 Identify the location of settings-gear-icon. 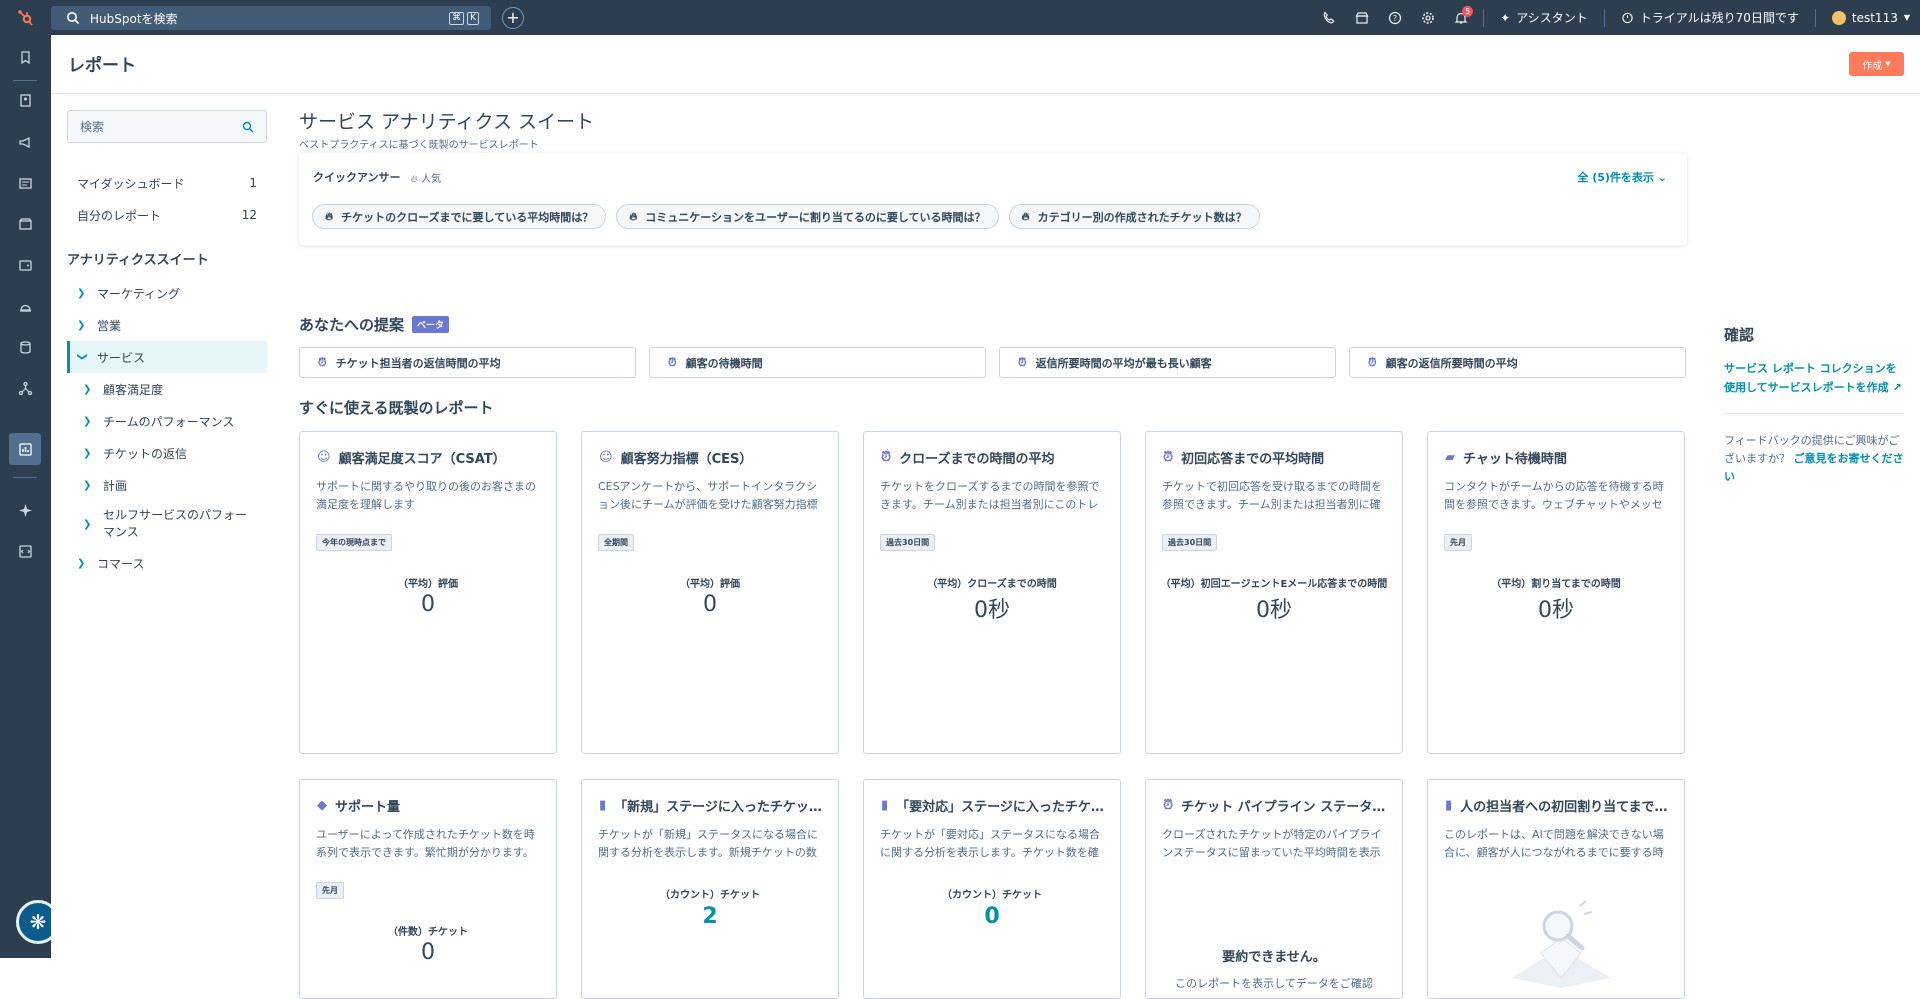
(1427, 17).